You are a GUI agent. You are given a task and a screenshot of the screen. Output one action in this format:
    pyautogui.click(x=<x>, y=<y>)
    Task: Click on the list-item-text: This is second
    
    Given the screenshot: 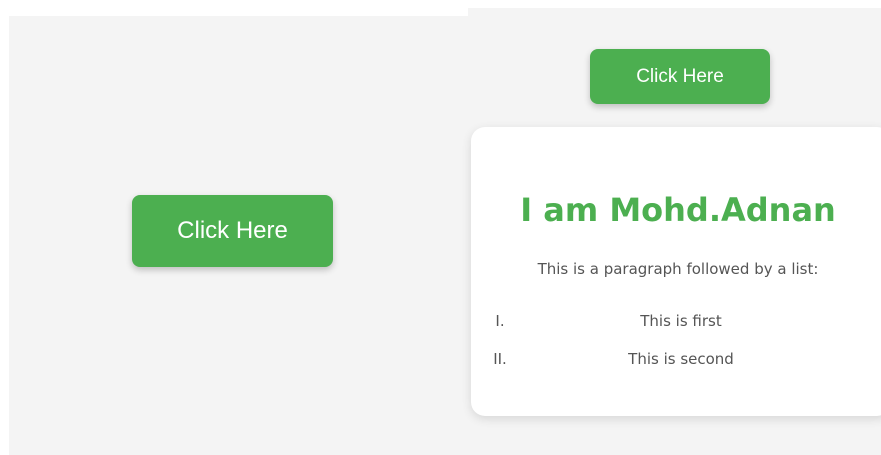 What is the action you would take?
    pyautogui.click(x=681, y=359)
    